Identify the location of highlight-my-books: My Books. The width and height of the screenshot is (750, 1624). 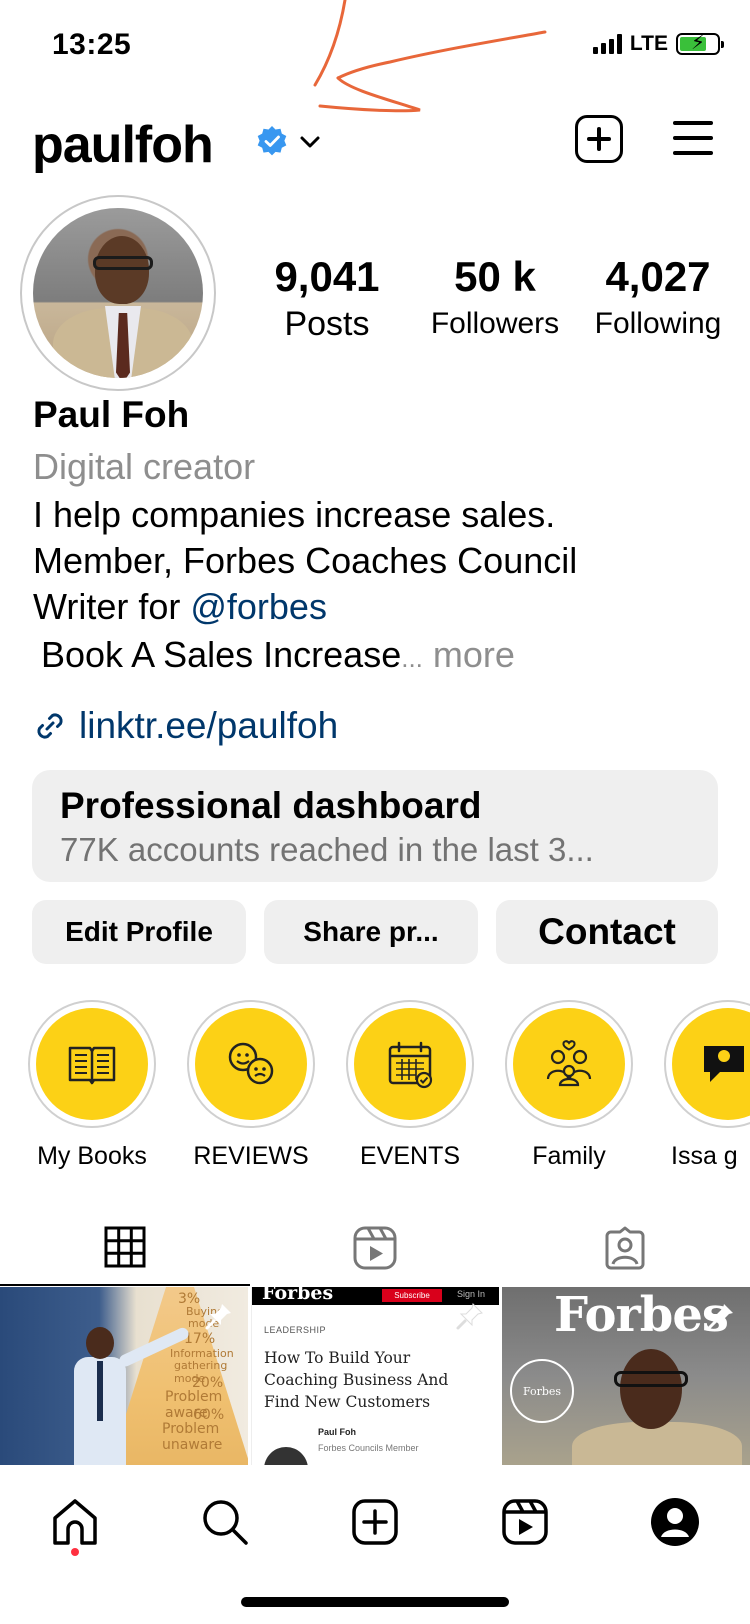
(92, 1085).